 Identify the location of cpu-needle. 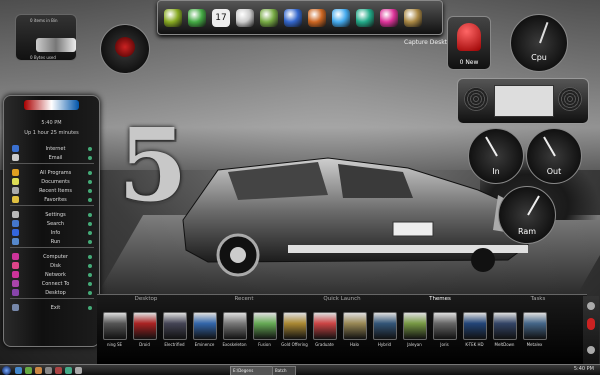
(544, 32).